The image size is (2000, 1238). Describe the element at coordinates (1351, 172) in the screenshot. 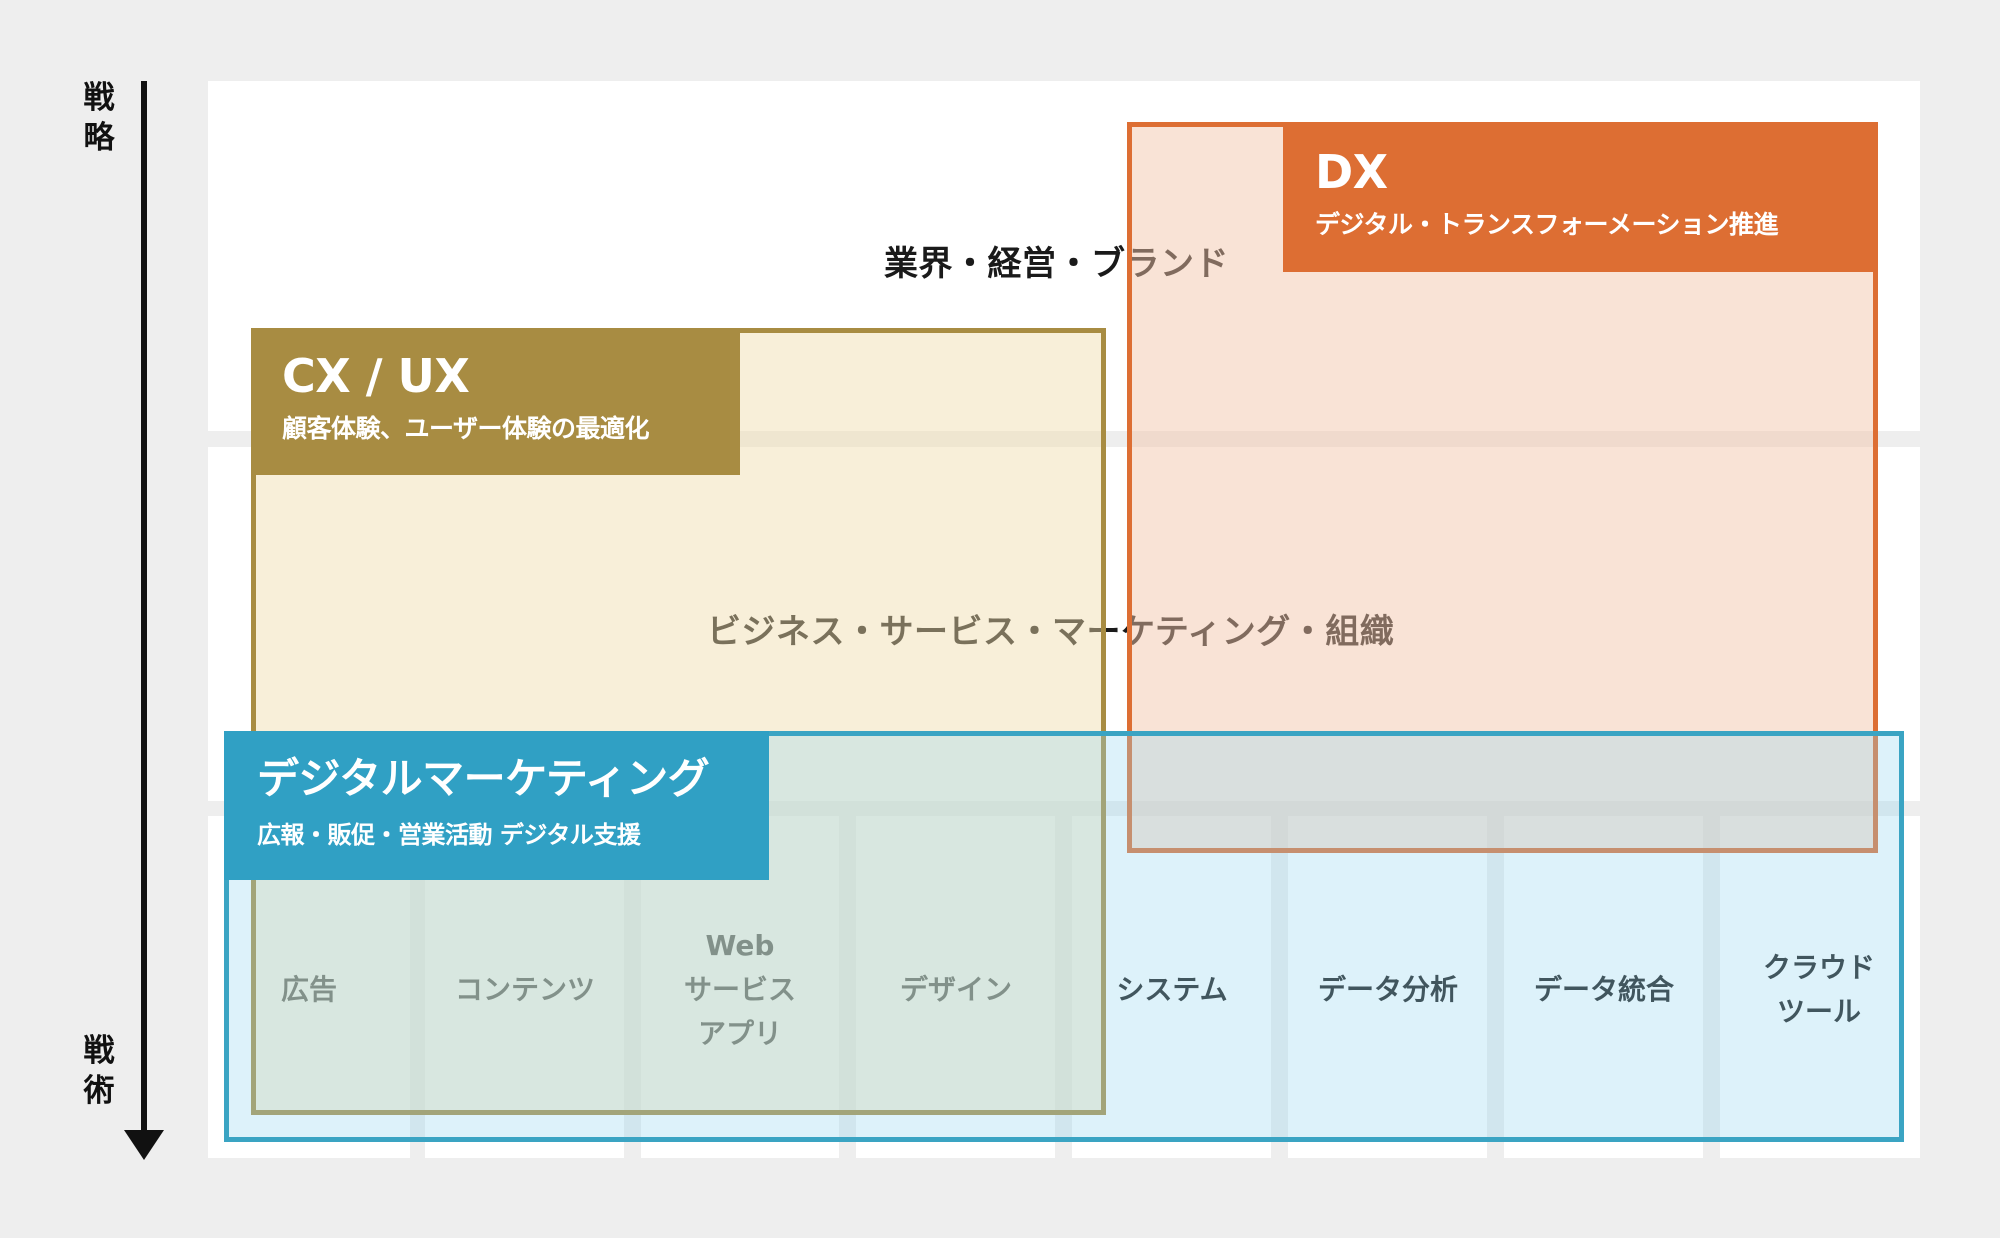

I see `dx-title: DX` at that location.